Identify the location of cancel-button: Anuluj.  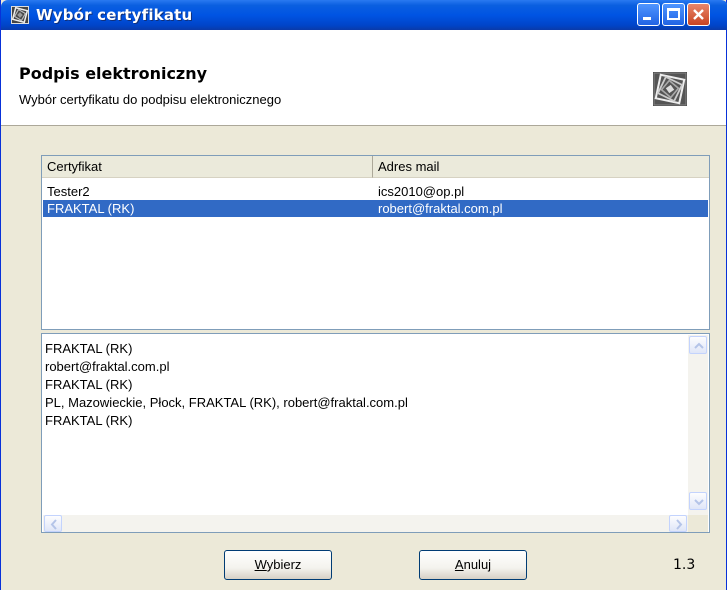
(473, 565).